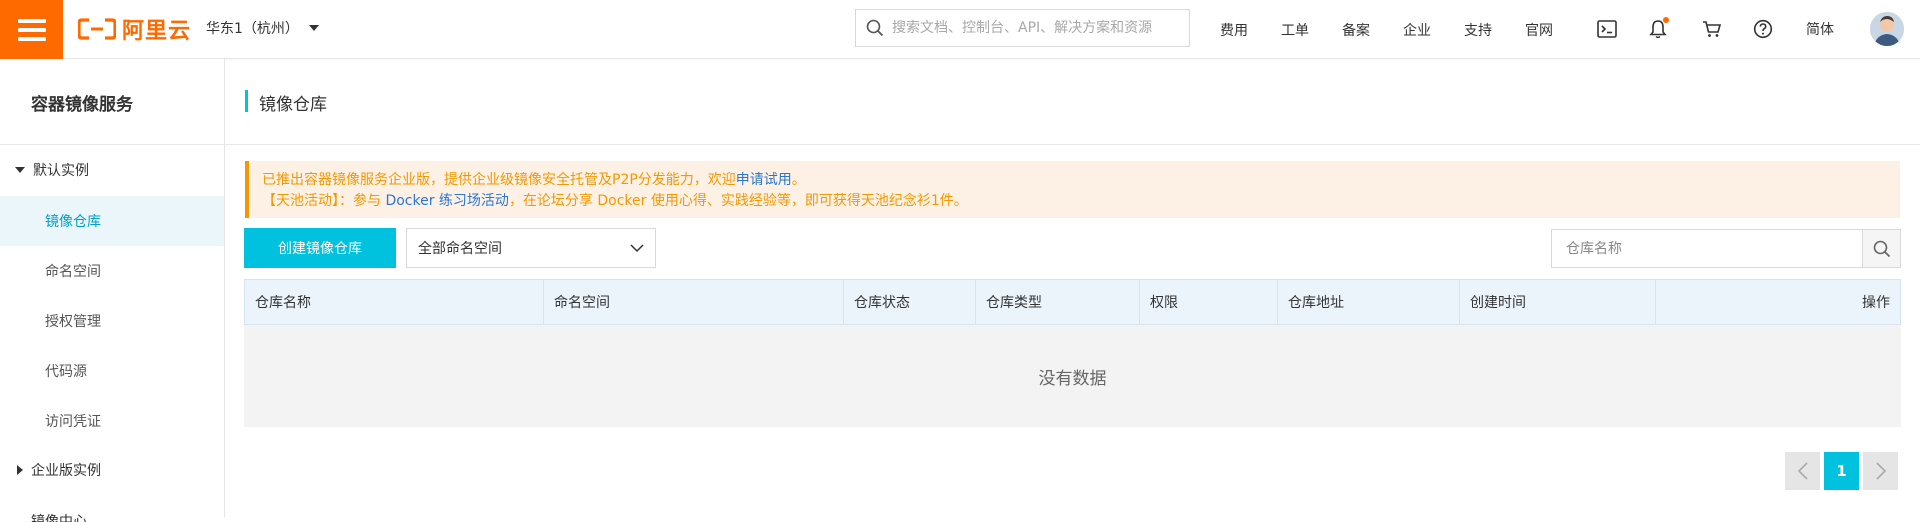 The image size is (1920, 522). I want to click on column-created-time: 创建时间, so click(1558, 302).